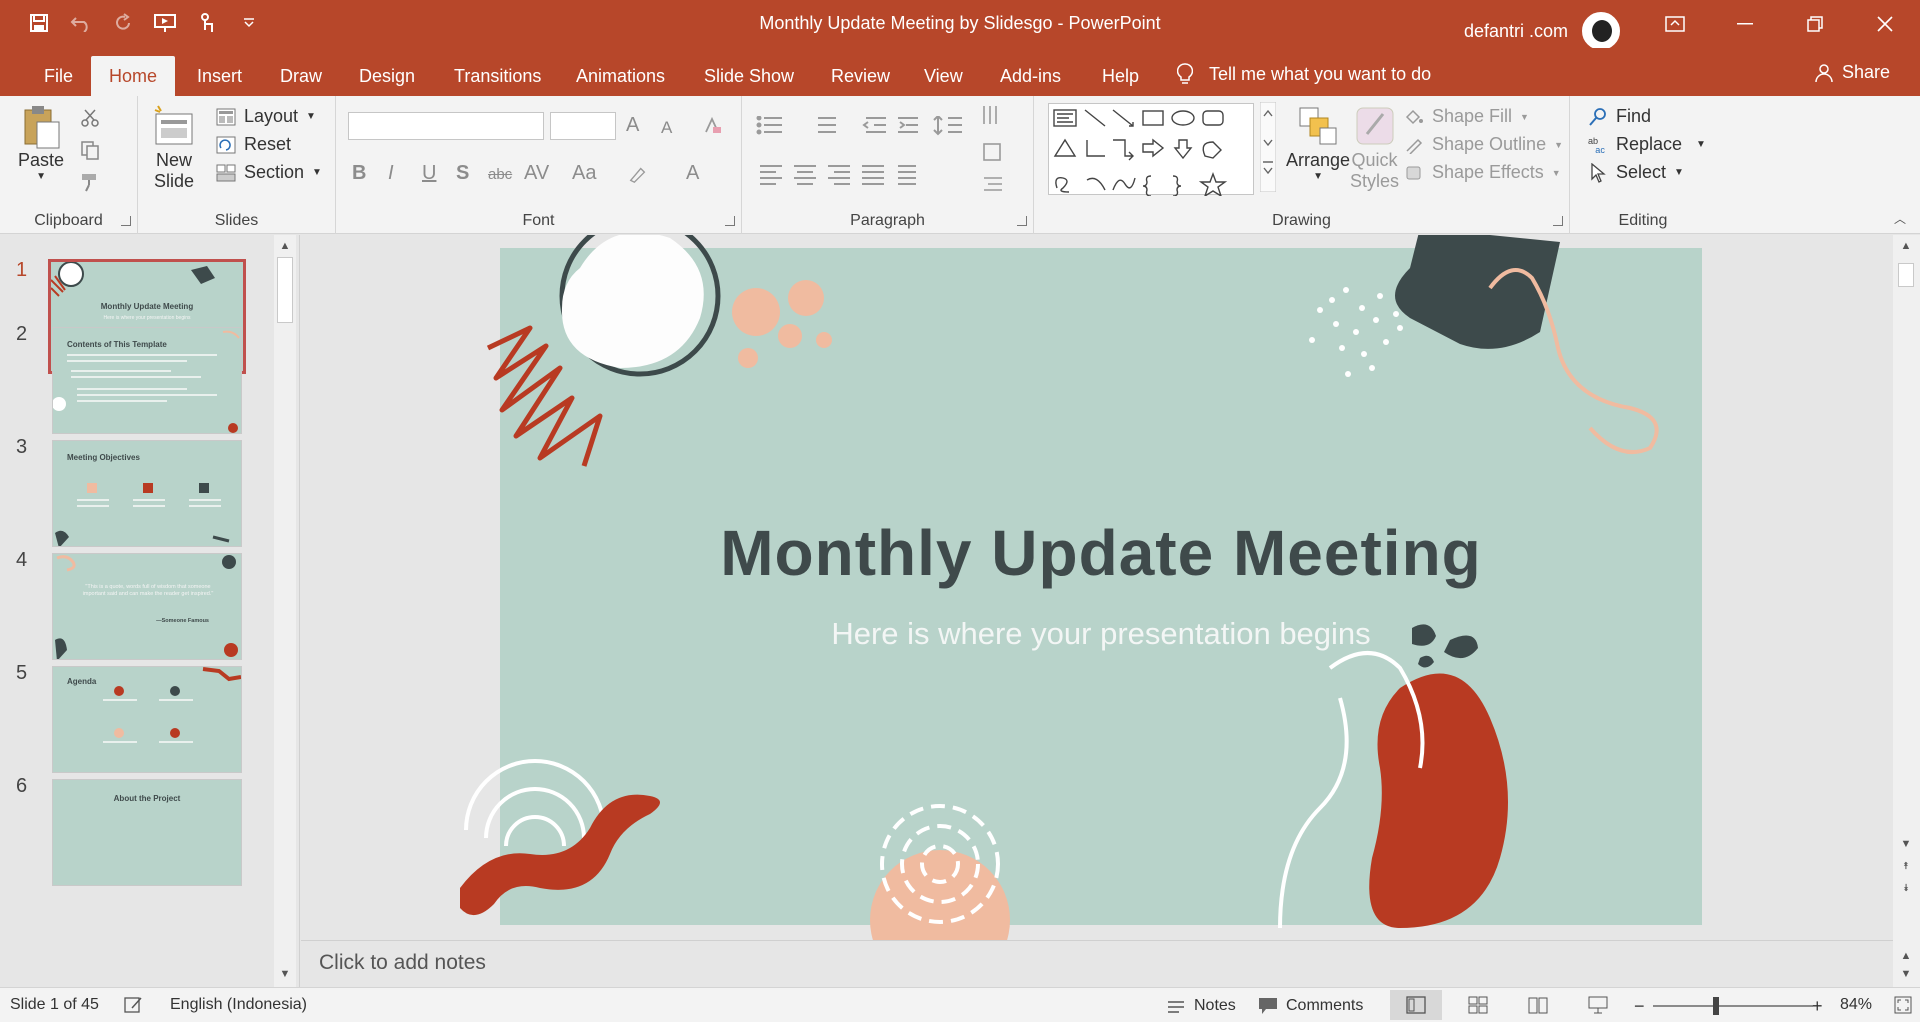 The height and width of the screenshot is (1022, 1920). Describe the element at coordinates (391, 173) in the screenshot. I see `italic-button: I` at that location.